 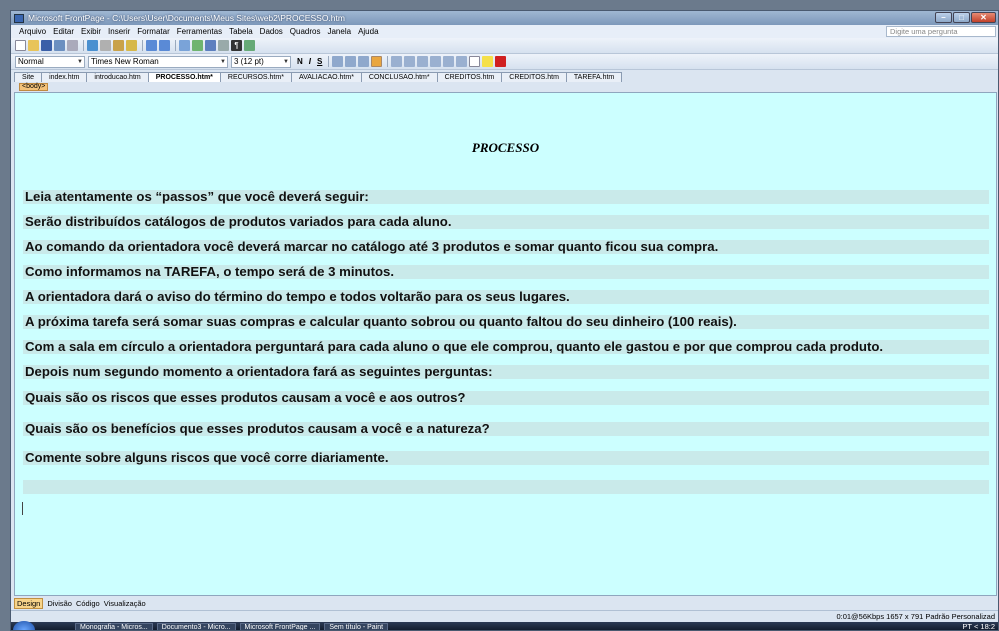 What do you see at coordinates (488, 61) in the screenshot?
I see `highlight-icon` at bounding box center [488, 61].